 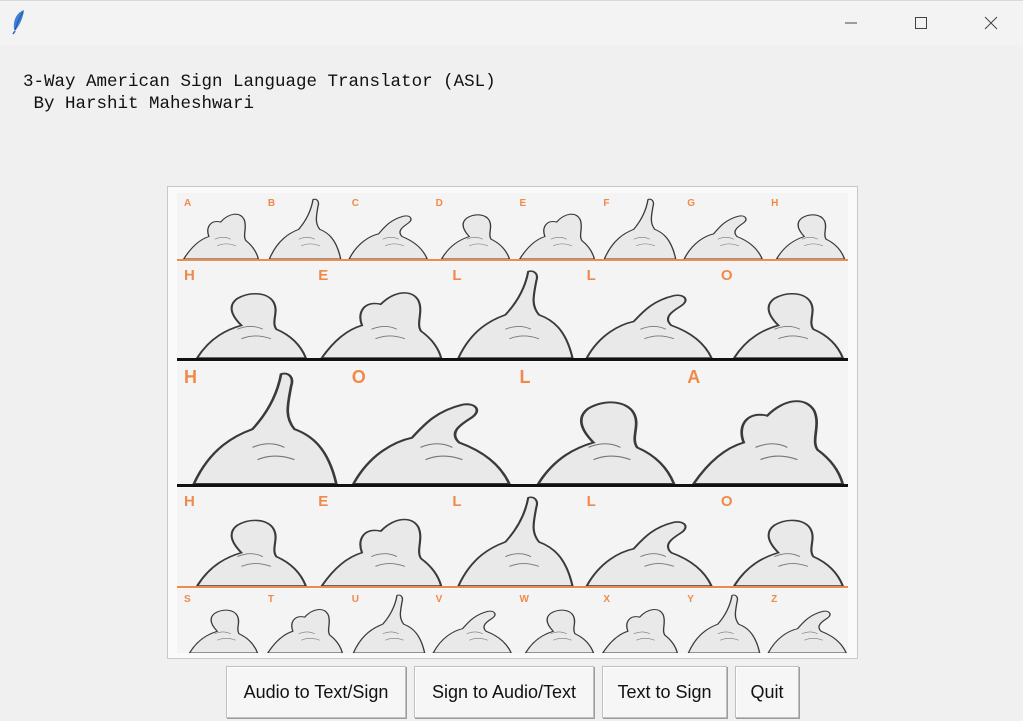 I want to click on maximize-button, so click(x=921, y=23).